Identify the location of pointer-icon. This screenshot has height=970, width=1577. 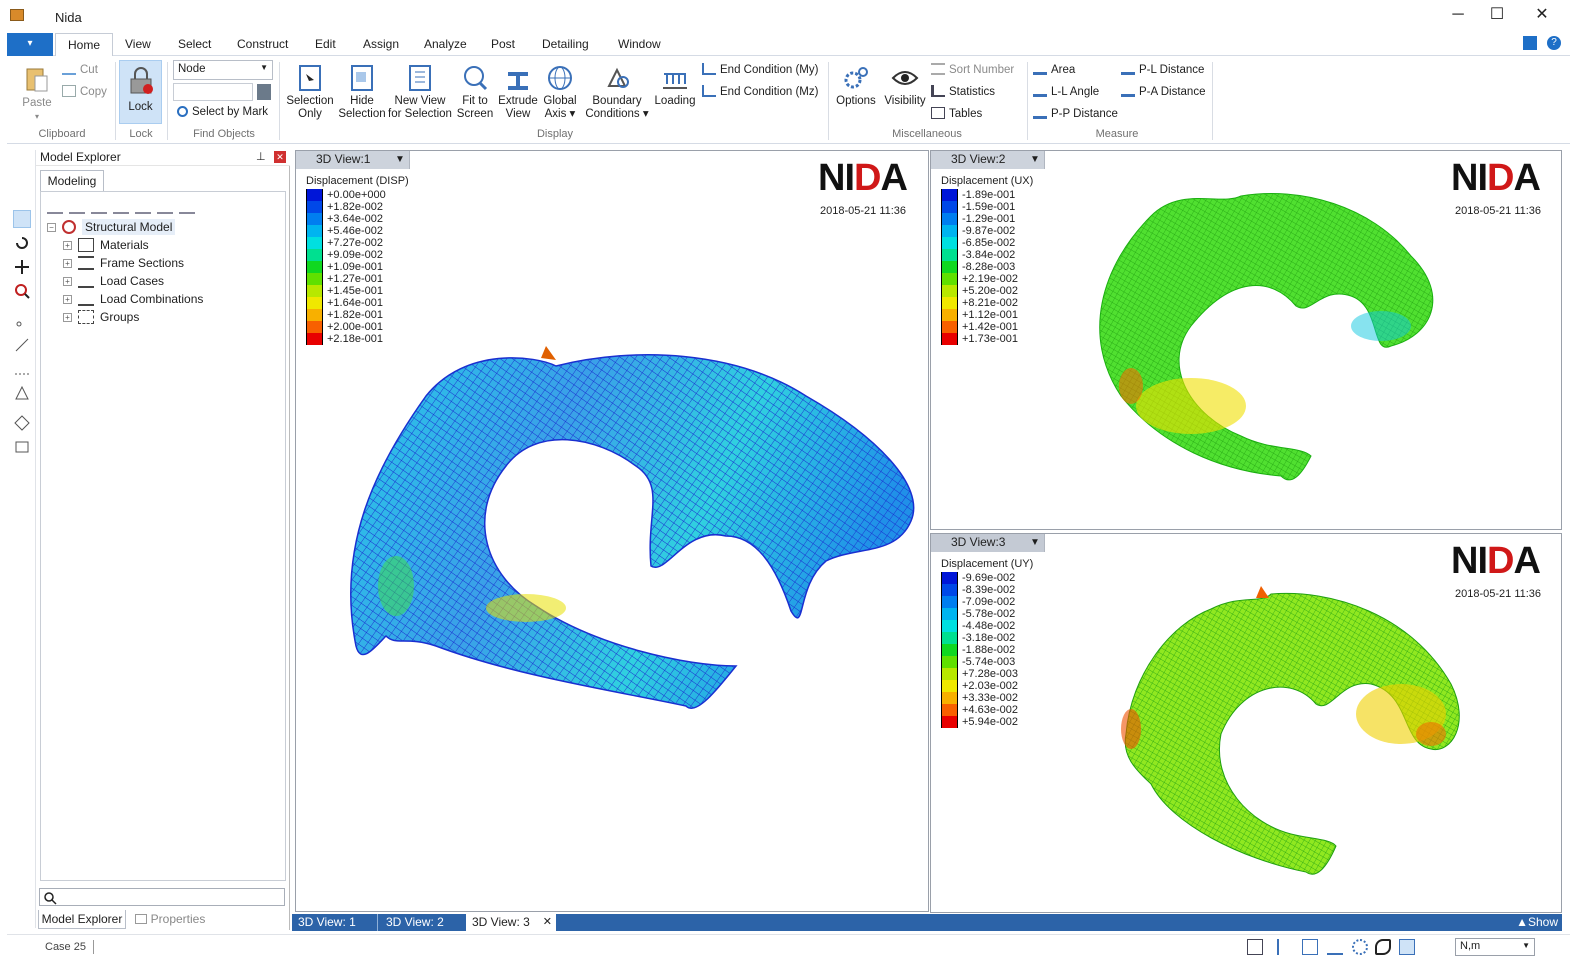
(22, 219).